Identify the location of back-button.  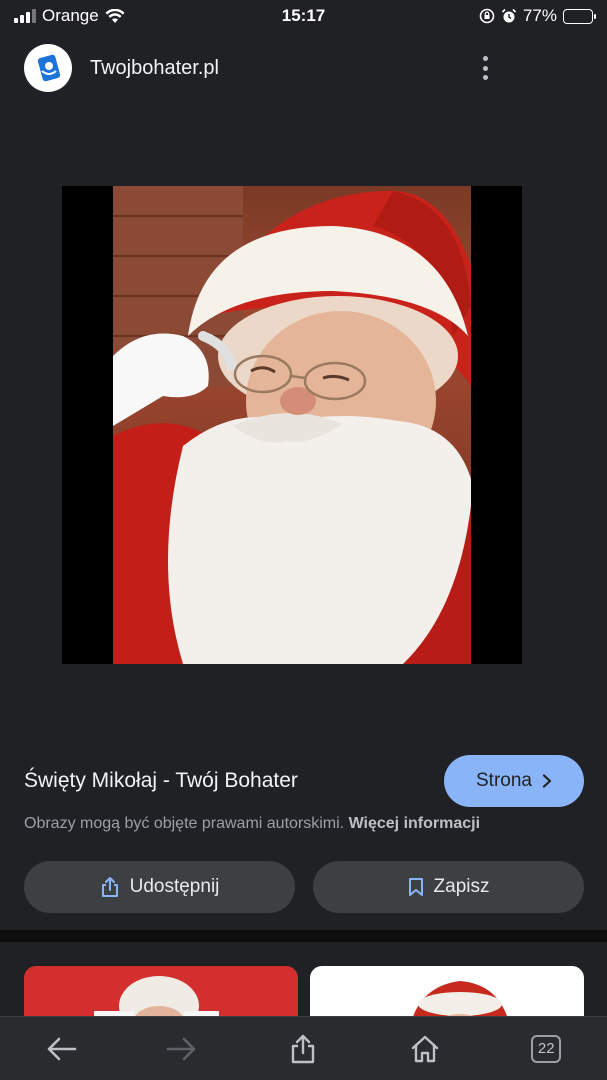
(61, 1049).